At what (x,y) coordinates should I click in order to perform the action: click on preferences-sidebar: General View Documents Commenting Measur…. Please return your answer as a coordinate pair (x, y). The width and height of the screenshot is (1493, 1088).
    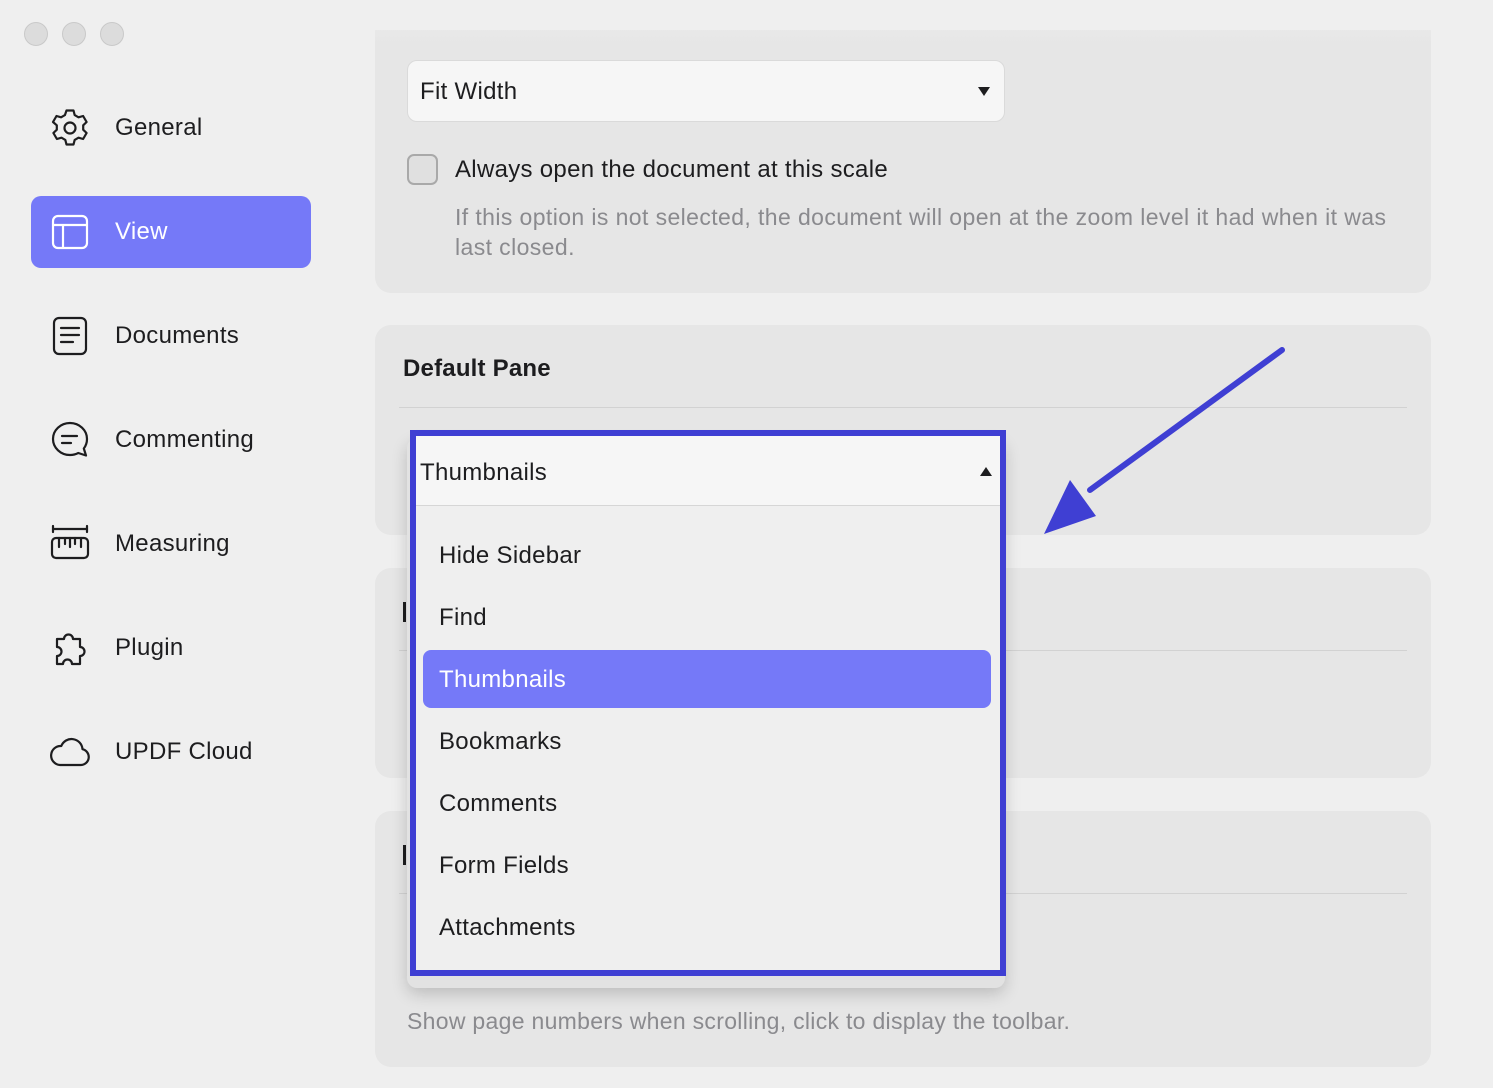
    Looking at the image, I should click on (171, 456).